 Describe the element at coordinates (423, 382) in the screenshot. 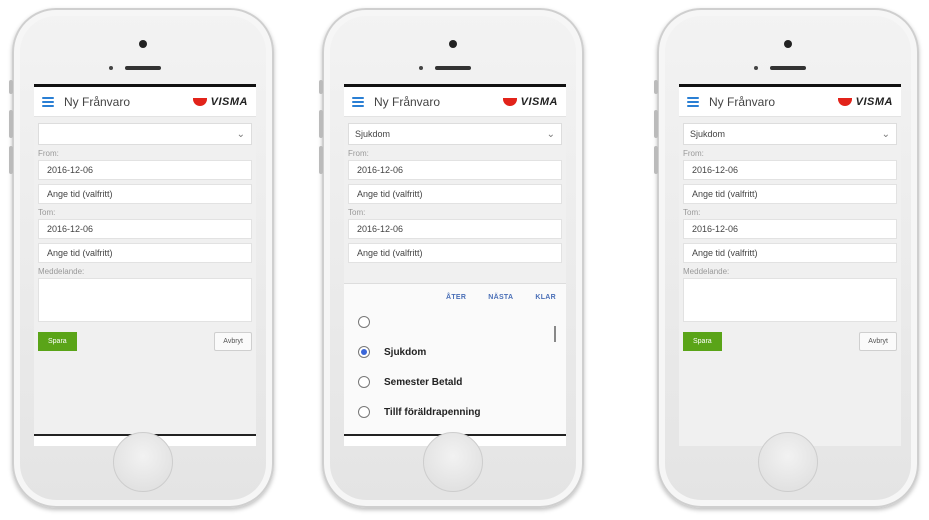

I see `picker-option-label: Semester Betald` at that location.